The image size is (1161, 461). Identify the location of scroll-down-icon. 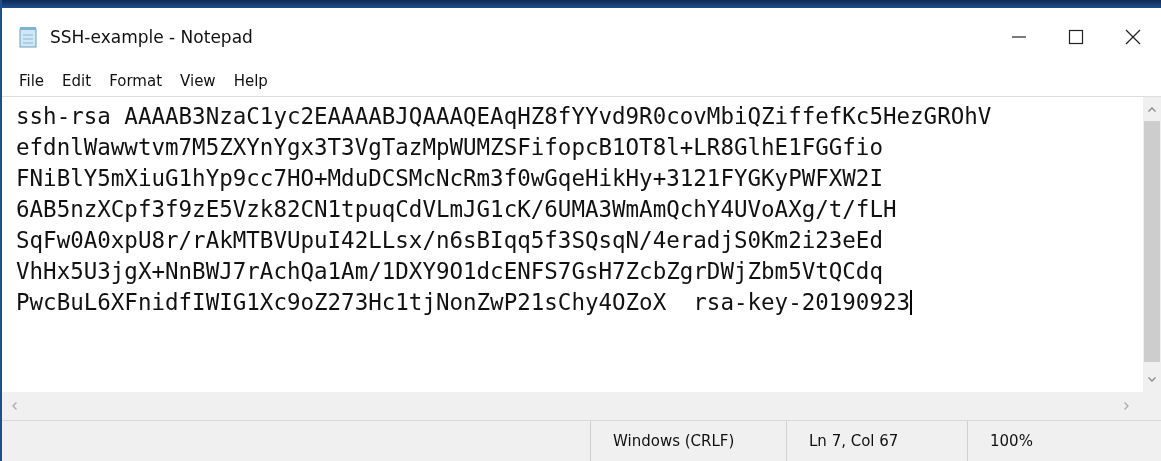
(1152, 379).